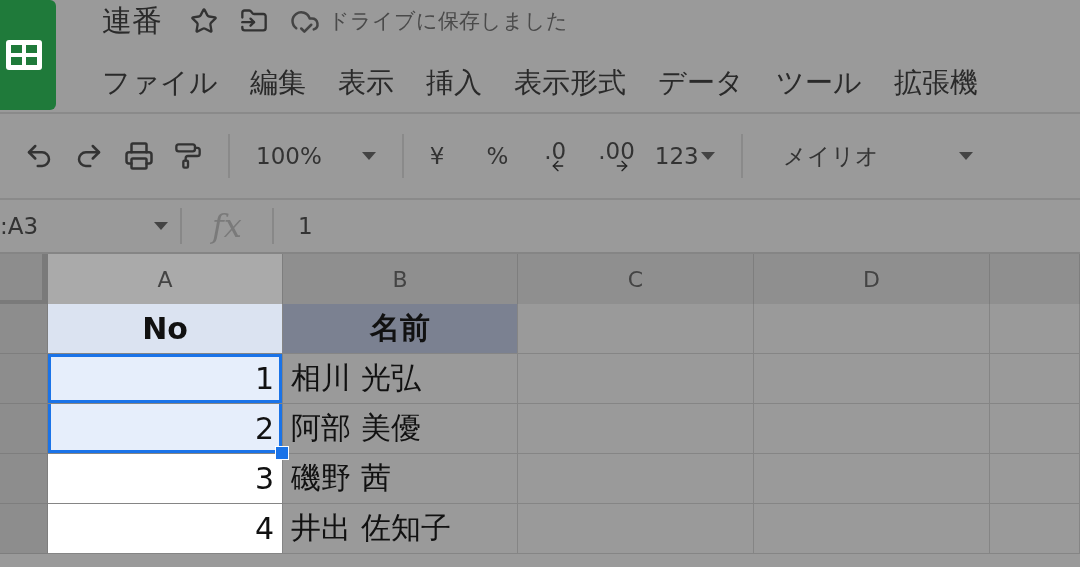 Image resolution: width=1080 pixels, height=567 pixels. What do you see at coordinates (872, 280) in the screenshot?
I see `column-header: D` at bounding box center [872, 280].